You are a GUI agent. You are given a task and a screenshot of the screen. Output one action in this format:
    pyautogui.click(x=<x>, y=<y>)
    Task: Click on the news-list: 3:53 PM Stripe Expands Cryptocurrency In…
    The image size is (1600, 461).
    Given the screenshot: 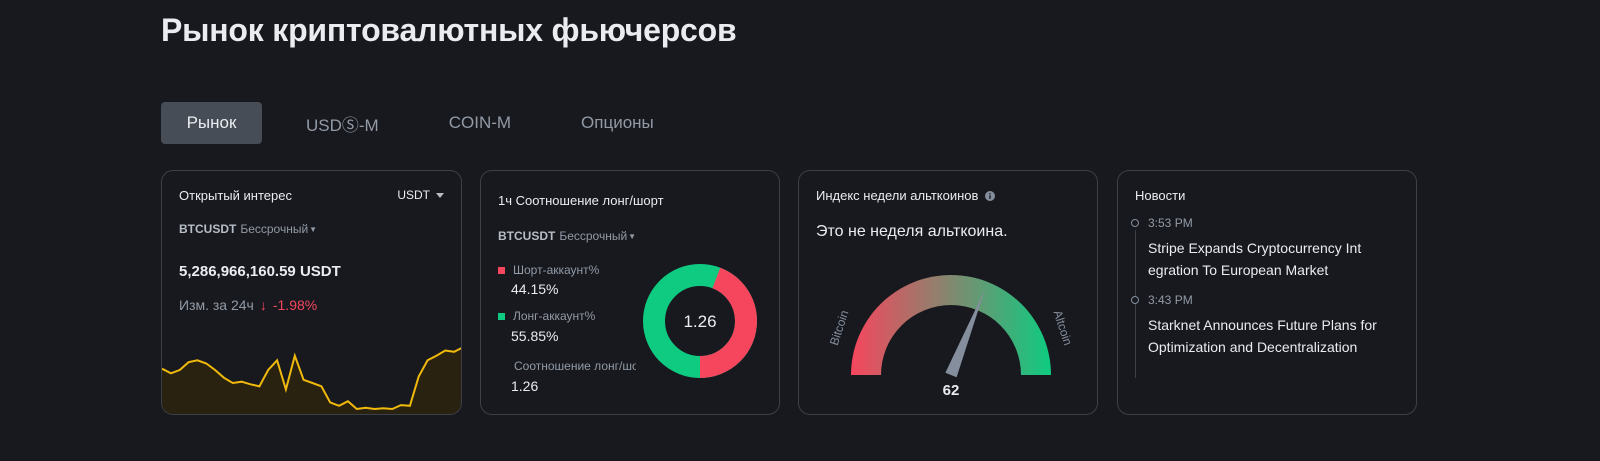 What is the action you would take?
    pyautogui.click(x=1268, y=293)
    